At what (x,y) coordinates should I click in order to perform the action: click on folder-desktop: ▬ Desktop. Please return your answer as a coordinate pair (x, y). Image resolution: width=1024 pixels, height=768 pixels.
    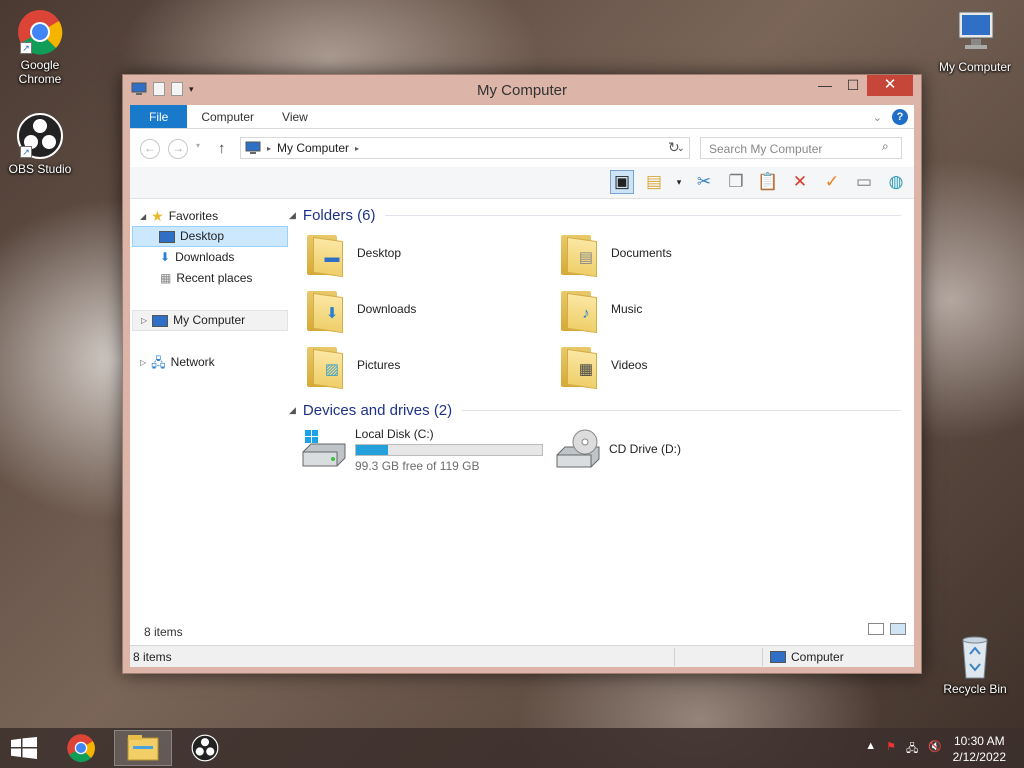
    Looking at the image, I should click on (420, 254).